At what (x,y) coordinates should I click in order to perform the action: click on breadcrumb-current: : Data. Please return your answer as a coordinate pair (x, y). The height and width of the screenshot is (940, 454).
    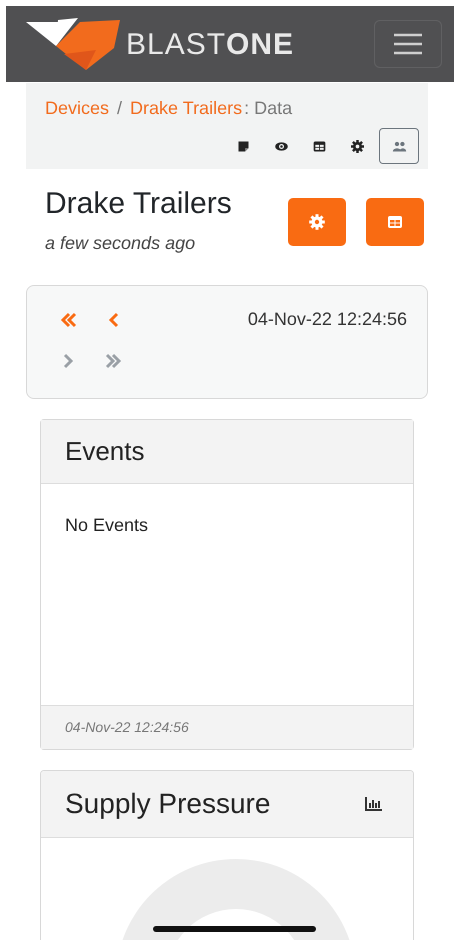
    Looking at the image, I should click on (268, 108).